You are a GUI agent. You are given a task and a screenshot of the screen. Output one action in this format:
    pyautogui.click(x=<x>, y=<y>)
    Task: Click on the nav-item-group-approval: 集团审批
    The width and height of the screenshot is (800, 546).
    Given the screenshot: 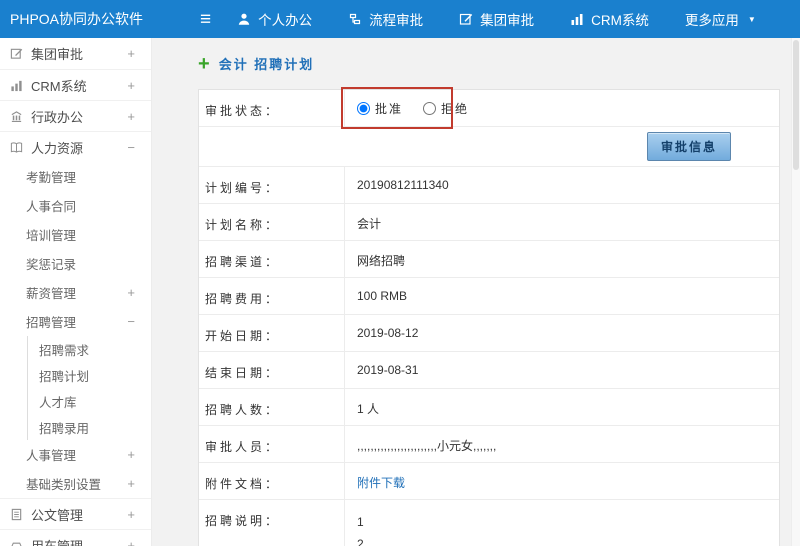 What is the action you would take?
    pyautogui.click(x=496, y=19)
    